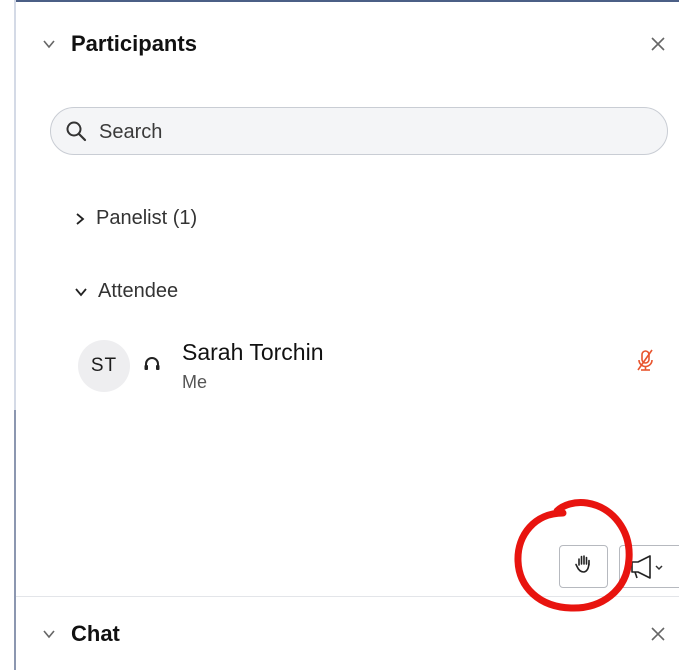 This screenshot has width=679, height=670. I want to click on search-input, so click(369, 132).